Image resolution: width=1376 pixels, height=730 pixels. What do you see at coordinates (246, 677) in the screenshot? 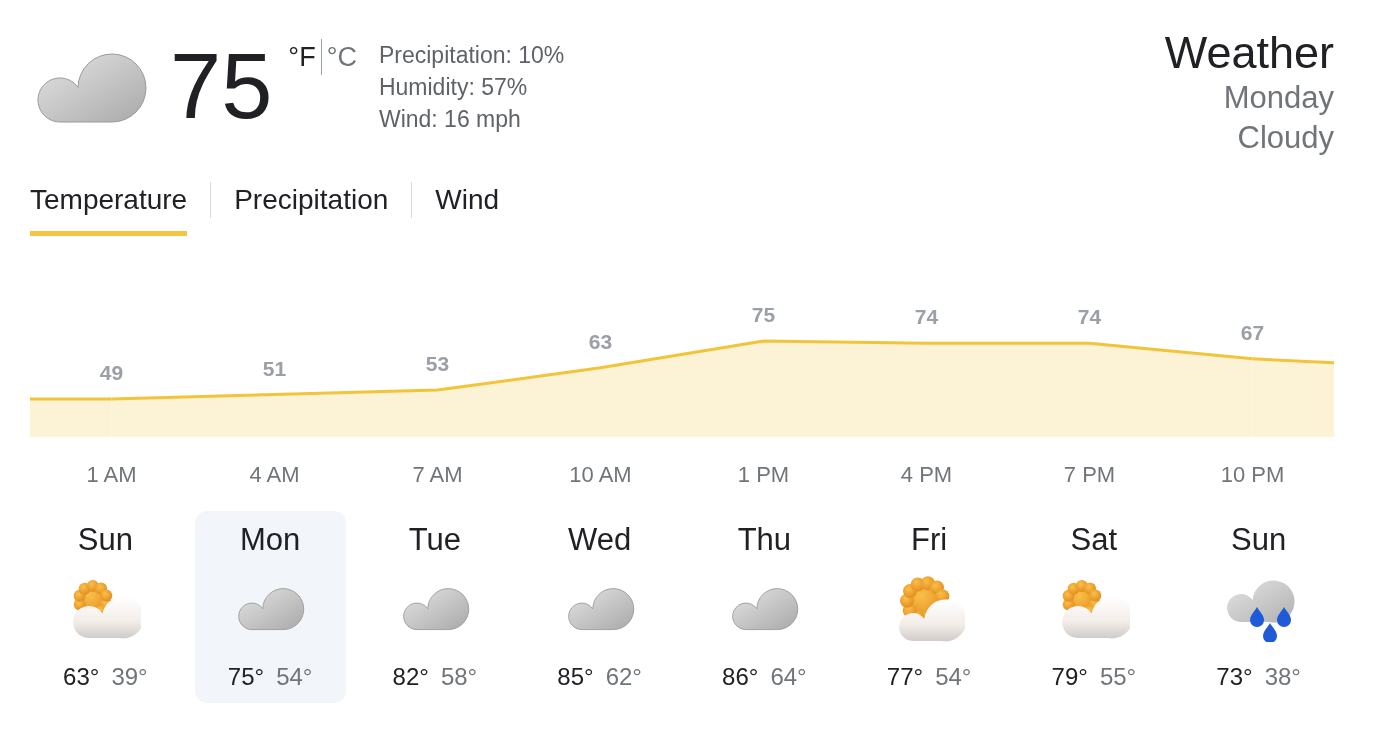
I see `high-temperature: 75°` at bounding box center [246, 677].